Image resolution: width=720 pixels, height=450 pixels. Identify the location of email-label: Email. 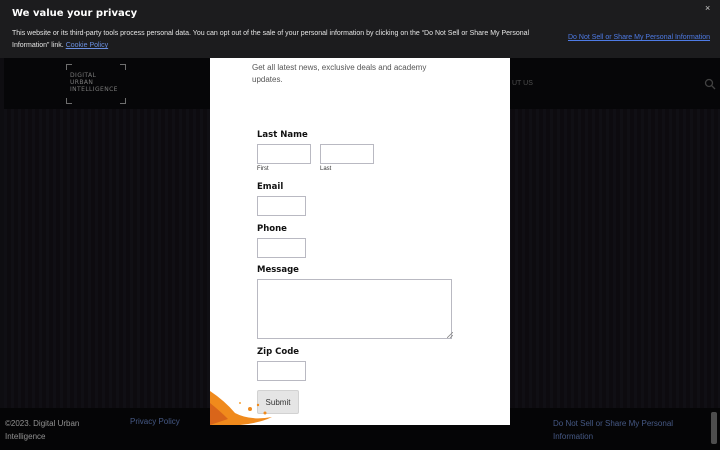
(270, 187).